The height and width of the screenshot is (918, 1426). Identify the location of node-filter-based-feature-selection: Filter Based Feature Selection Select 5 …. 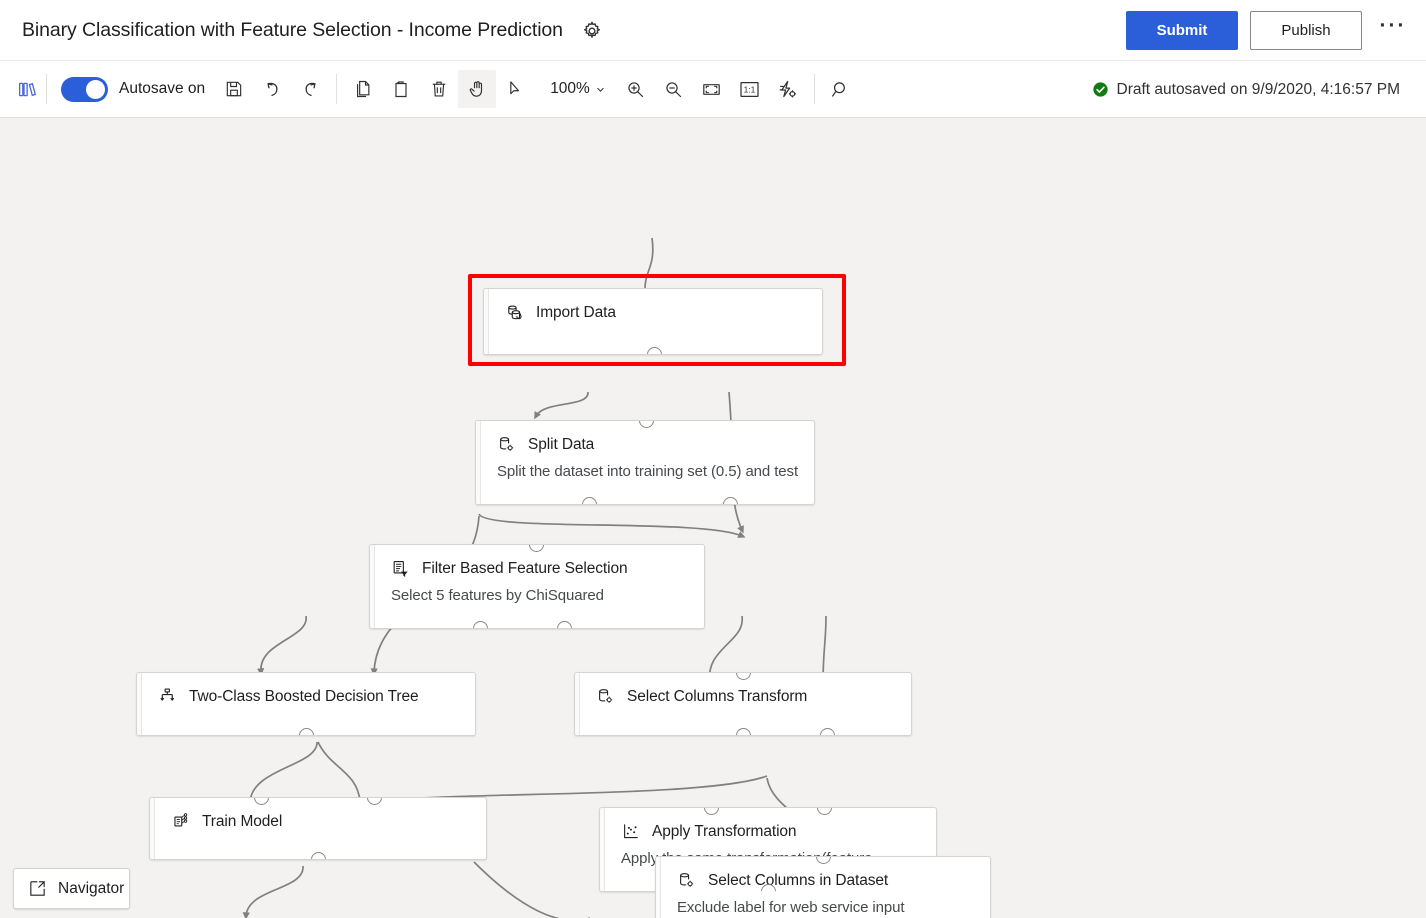
(537, 586).